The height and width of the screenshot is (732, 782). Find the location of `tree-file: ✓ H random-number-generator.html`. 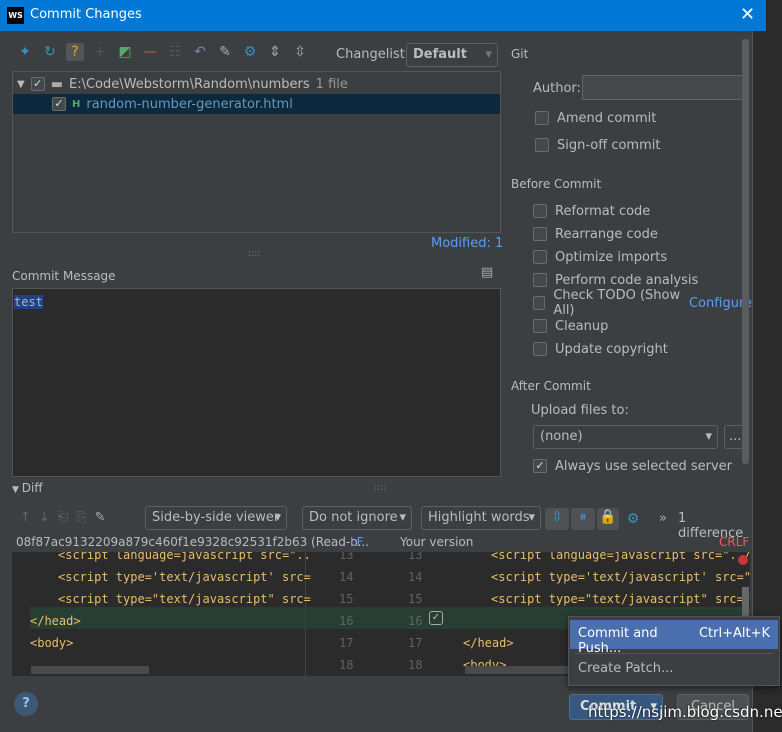

tree-file: ✓ H random-number-generator.html is located at coordinates (256, 104).